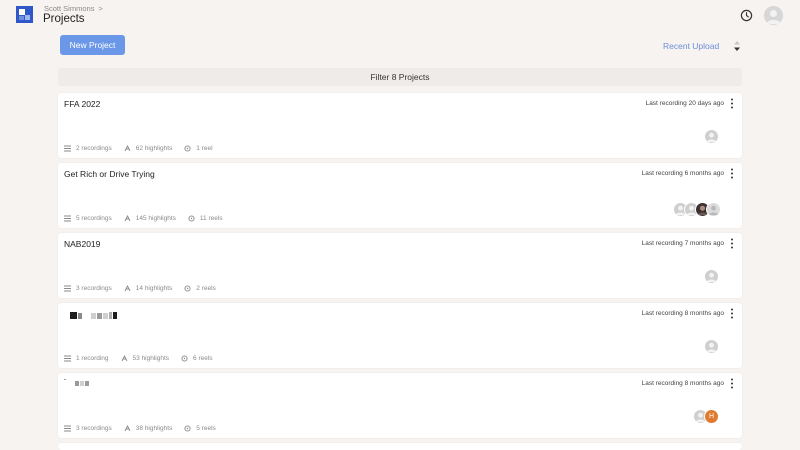 The width and height of the screenshot is (800, 450). Describe the element at coordinates (400, 77) in the screenshot. I see `filter-bar: Filter 8 Projects` at that location.